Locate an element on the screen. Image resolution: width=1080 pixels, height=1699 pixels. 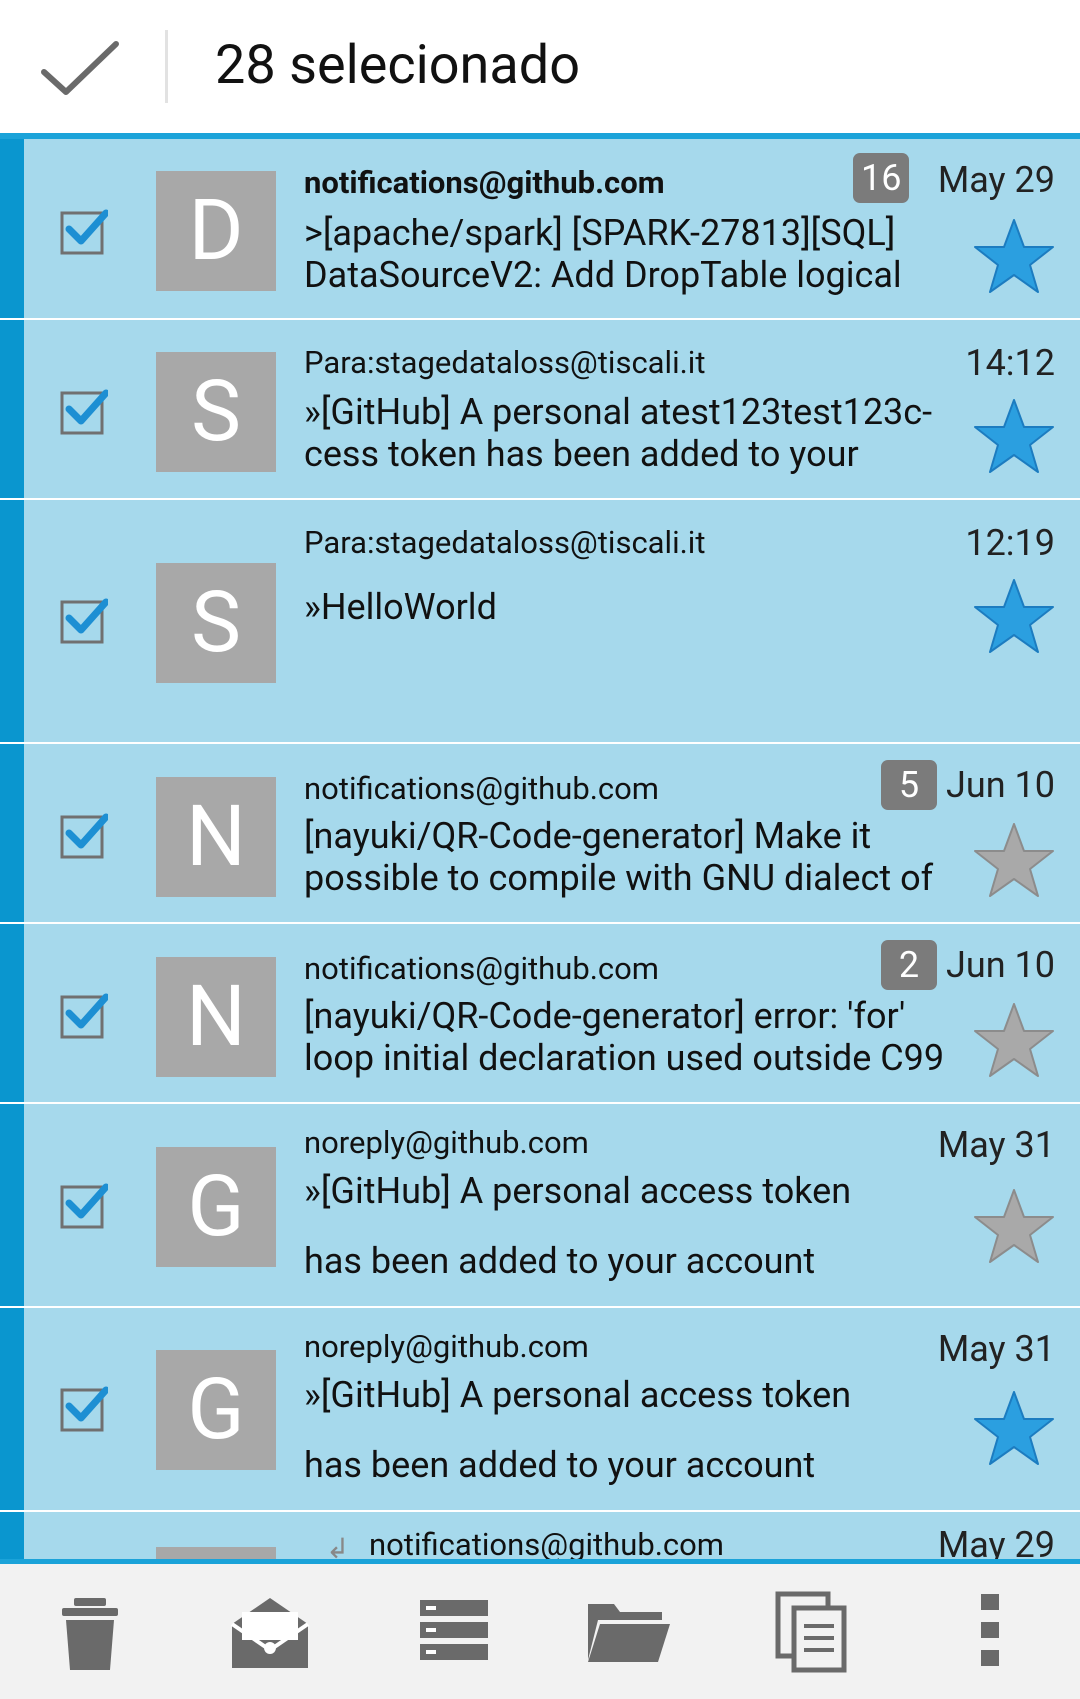
date: 12:19 is located at coordinates (1010, 543).